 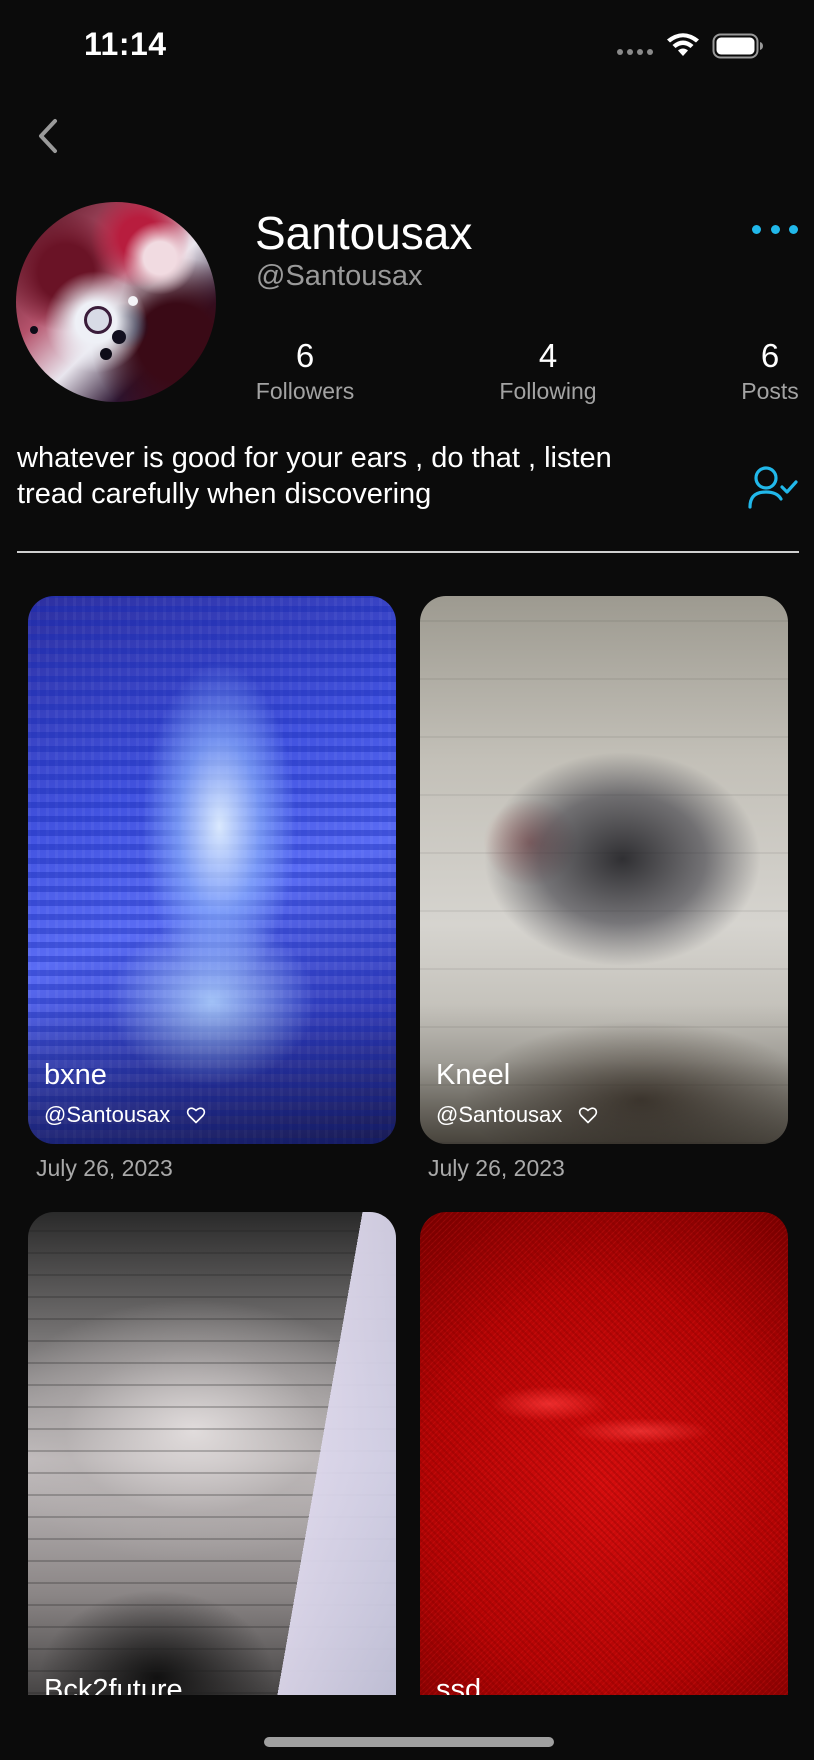 I want to click on home-indicator, so click(x=409, y=1742).